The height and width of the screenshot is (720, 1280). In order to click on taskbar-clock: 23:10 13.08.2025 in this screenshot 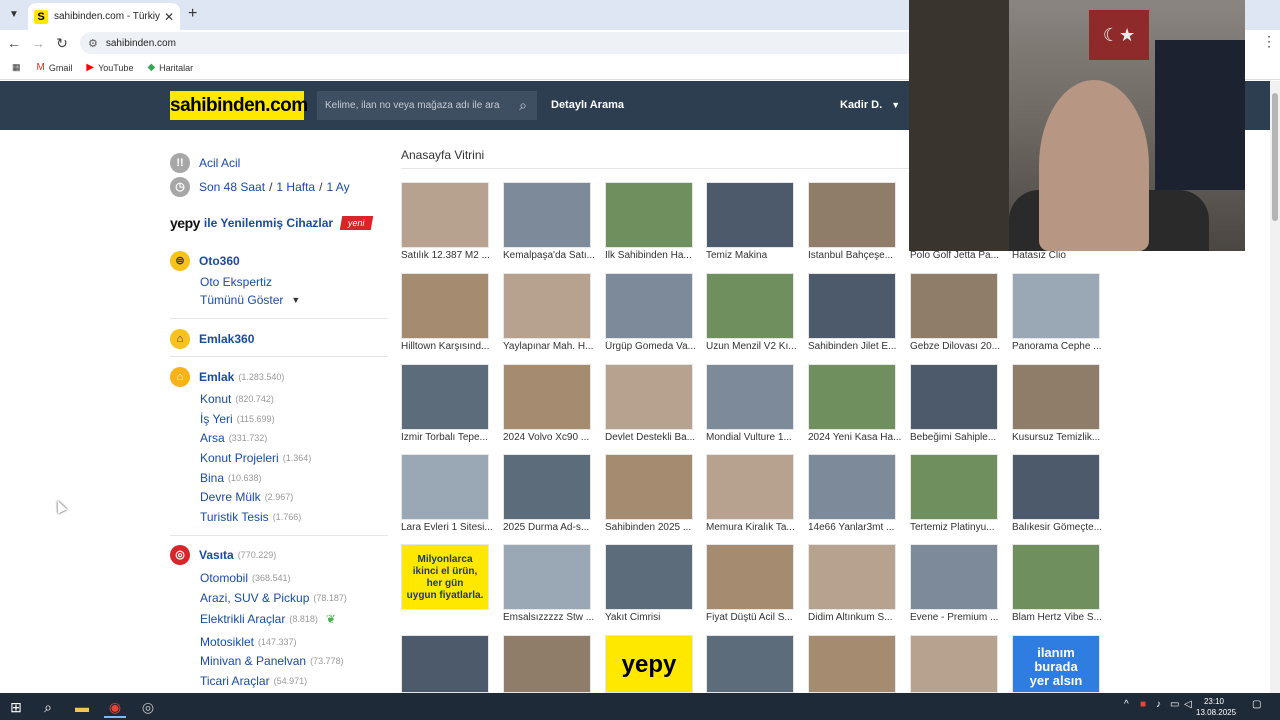, I will do `click(1216, 707)`.